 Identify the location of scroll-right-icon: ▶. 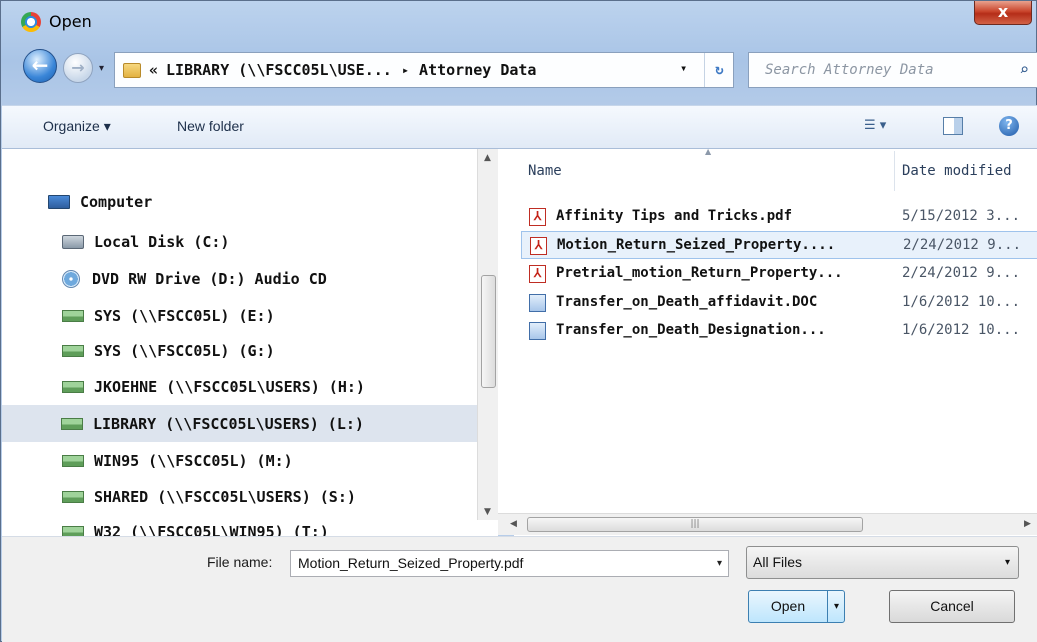
(1027, 524).